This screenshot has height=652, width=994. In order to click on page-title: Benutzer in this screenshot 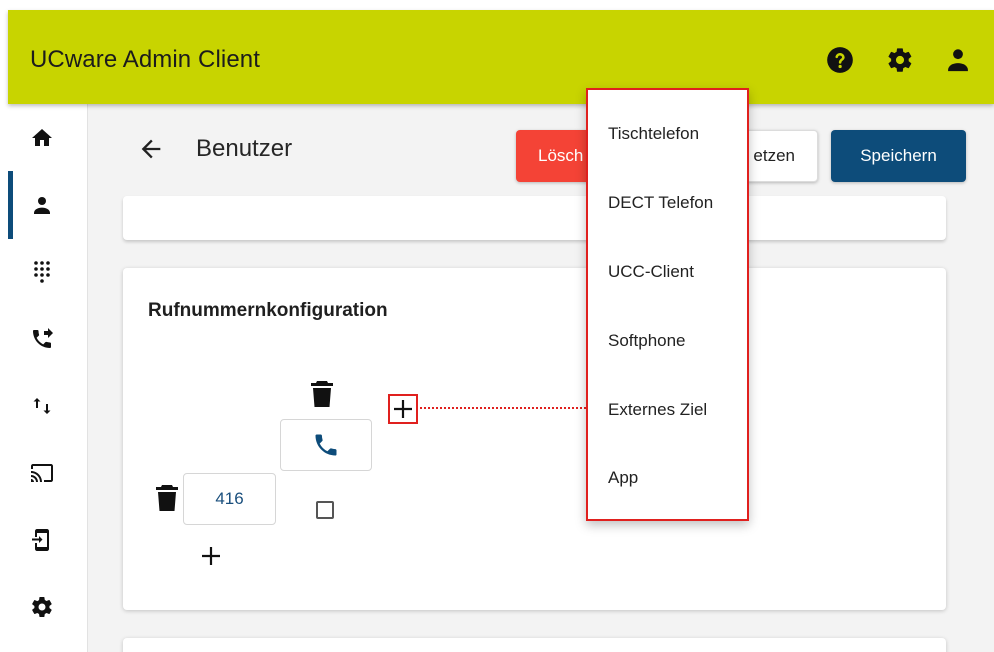, I will do `click(244, 148)`.